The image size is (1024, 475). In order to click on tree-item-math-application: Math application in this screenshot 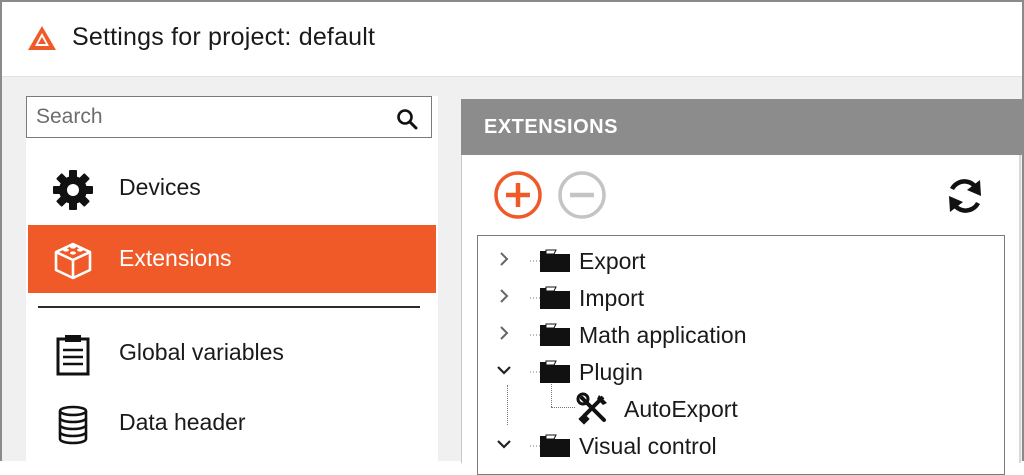, I will do `click(740, 333)`.